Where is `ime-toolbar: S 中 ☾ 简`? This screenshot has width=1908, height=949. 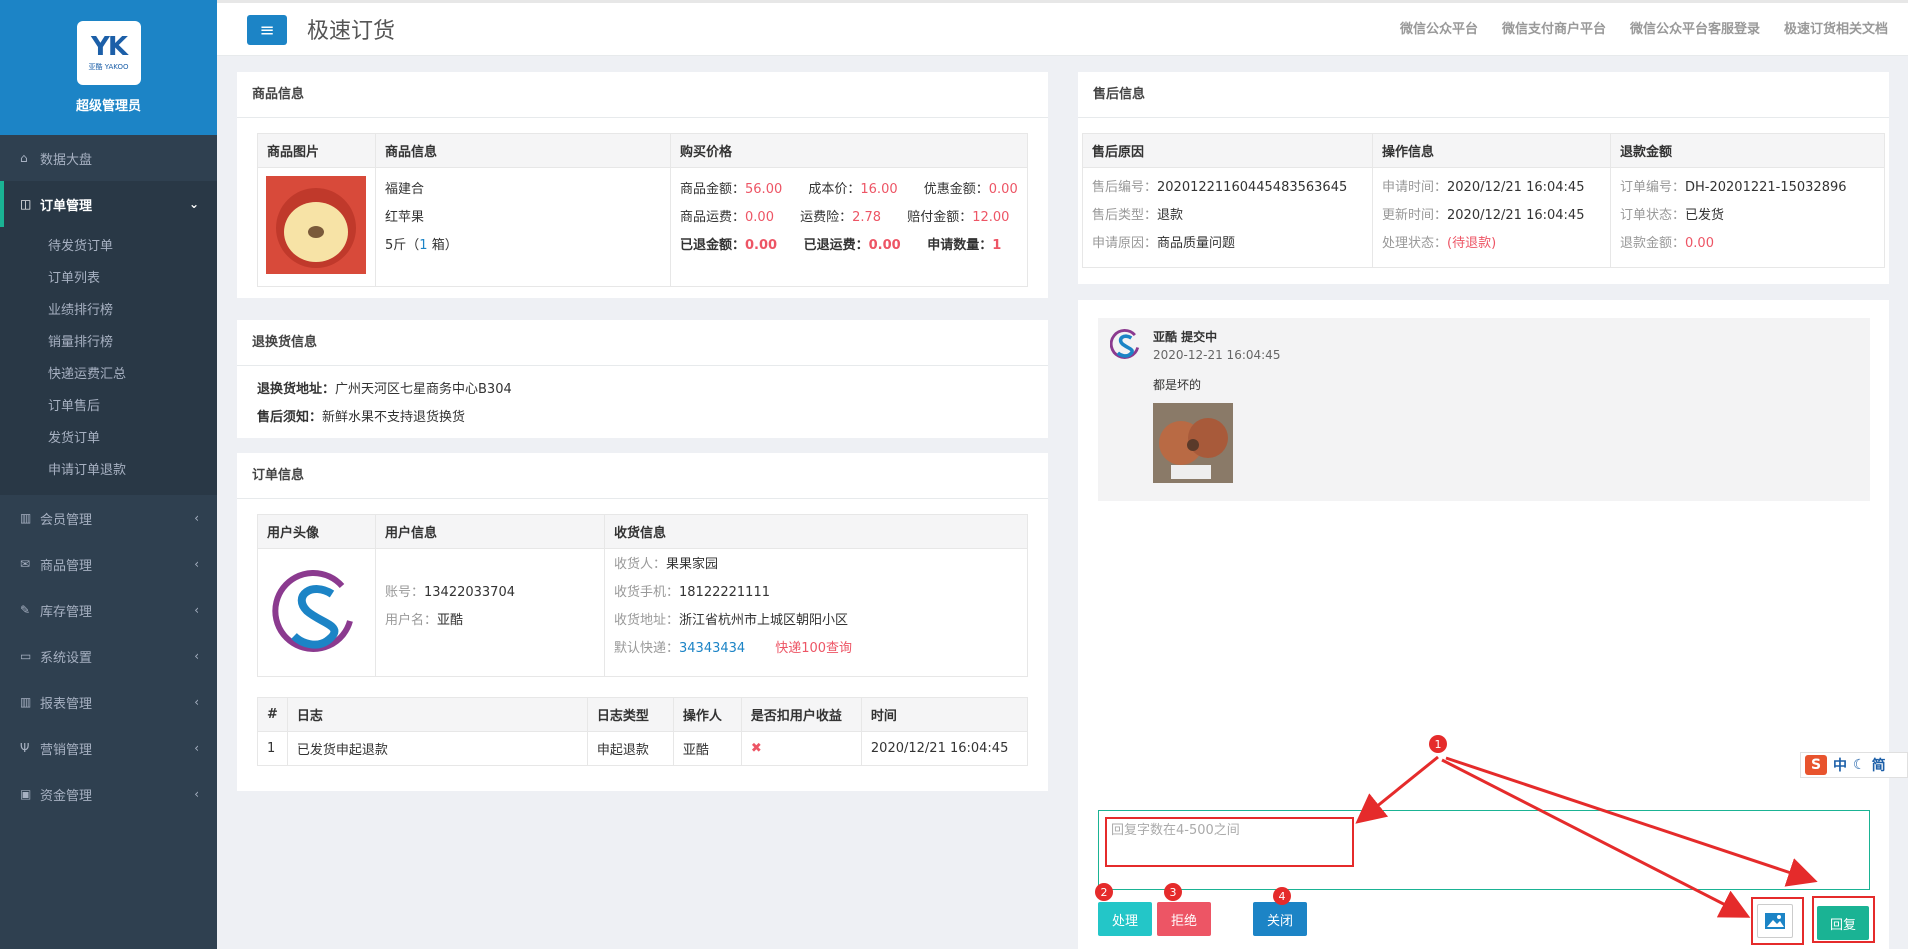
ime-toolbar: S 中 ☾ 简 is located at coordinates (1854, 765).